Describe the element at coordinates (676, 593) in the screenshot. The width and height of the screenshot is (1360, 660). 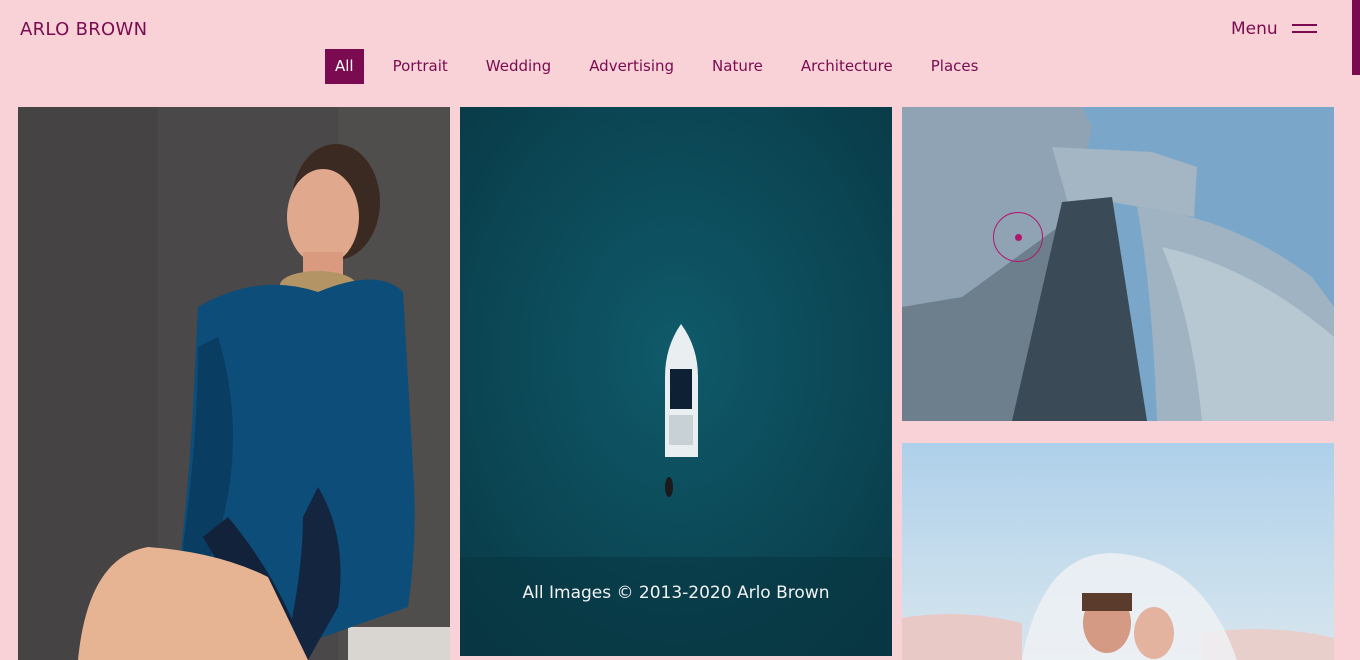
I see `copyright-text: All Images © 2013-2020 Arlo Brown` at that location.